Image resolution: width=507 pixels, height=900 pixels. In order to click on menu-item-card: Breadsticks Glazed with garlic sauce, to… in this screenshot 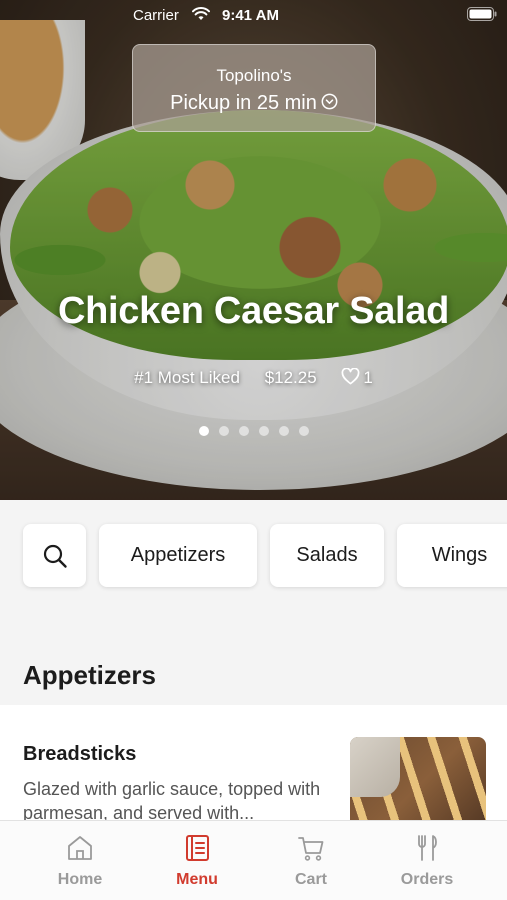, I will do `click(253, 771)`.